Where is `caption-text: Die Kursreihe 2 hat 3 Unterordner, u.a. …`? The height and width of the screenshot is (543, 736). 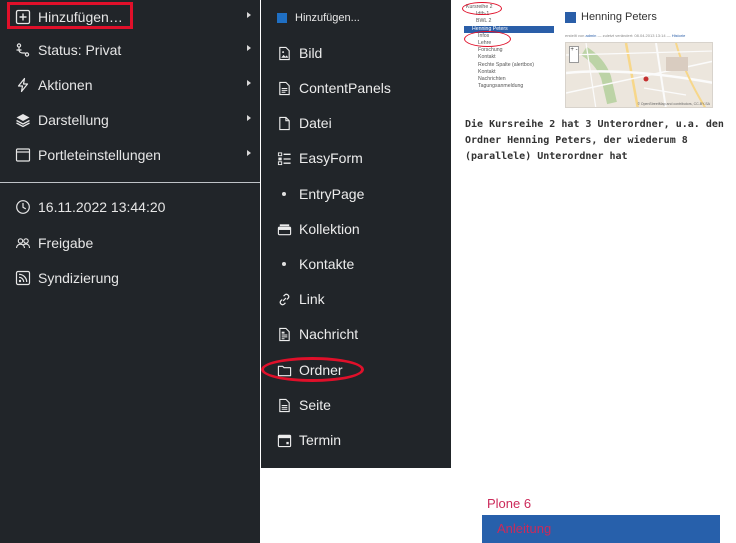 caption-text: Die Kursreihe 2 hat 3 Unterordner, u.a. … is located at coordinates (594, 140).